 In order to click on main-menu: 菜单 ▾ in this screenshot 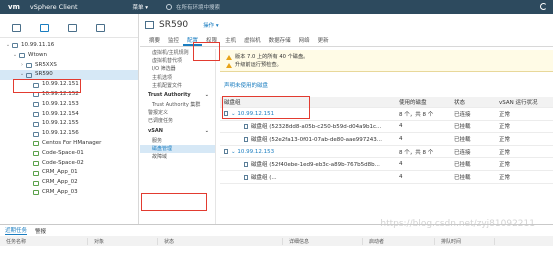, I will do `click(141, 7)`.